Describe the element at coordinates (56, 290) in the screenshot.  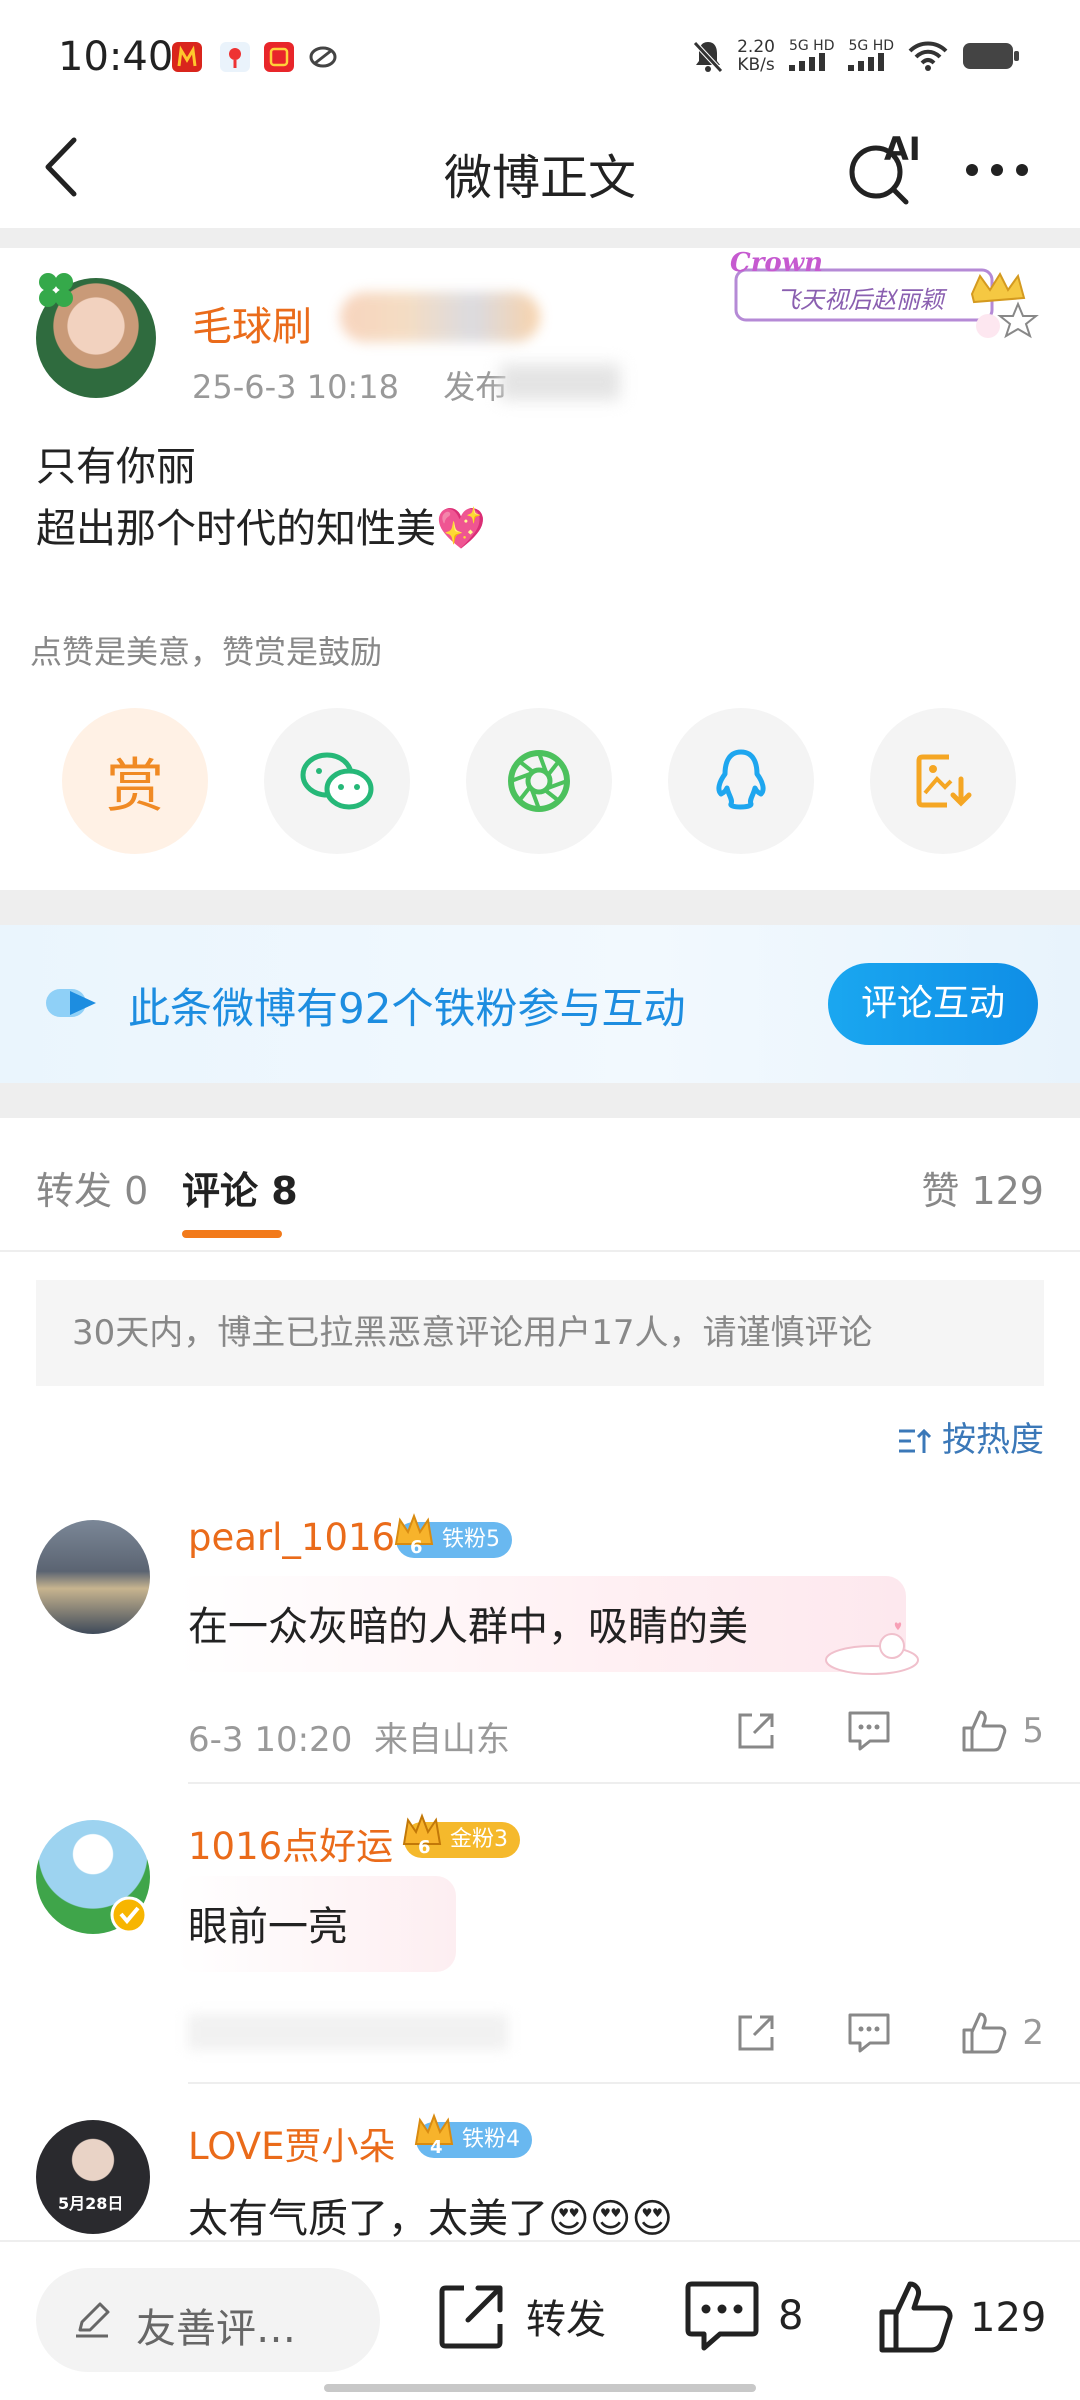
I see `clover-decoration-icon` at that location.